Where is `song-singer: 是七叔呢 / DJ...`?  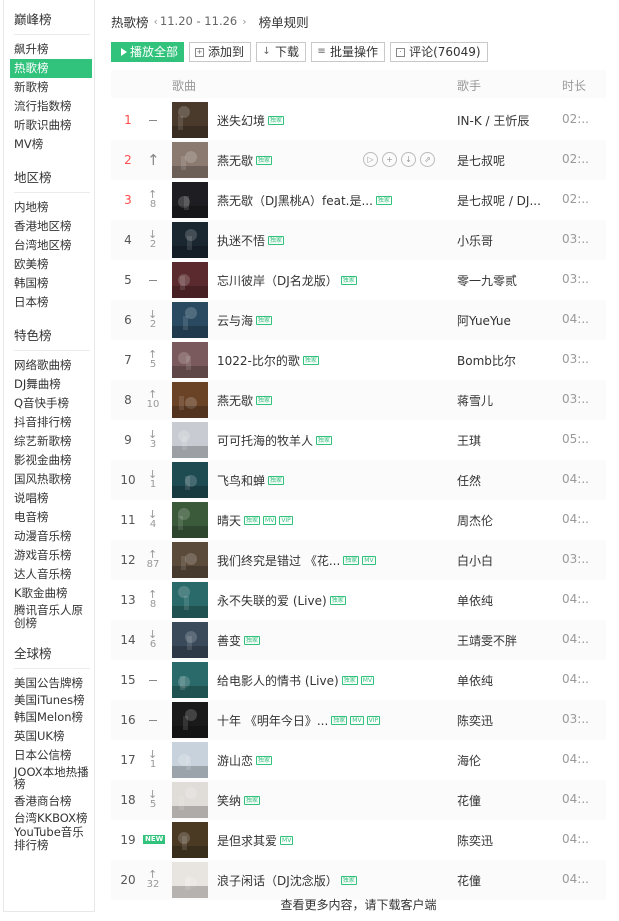 song-singer: 是七叔呢 / DJ... is located at coordinates (499, 200).